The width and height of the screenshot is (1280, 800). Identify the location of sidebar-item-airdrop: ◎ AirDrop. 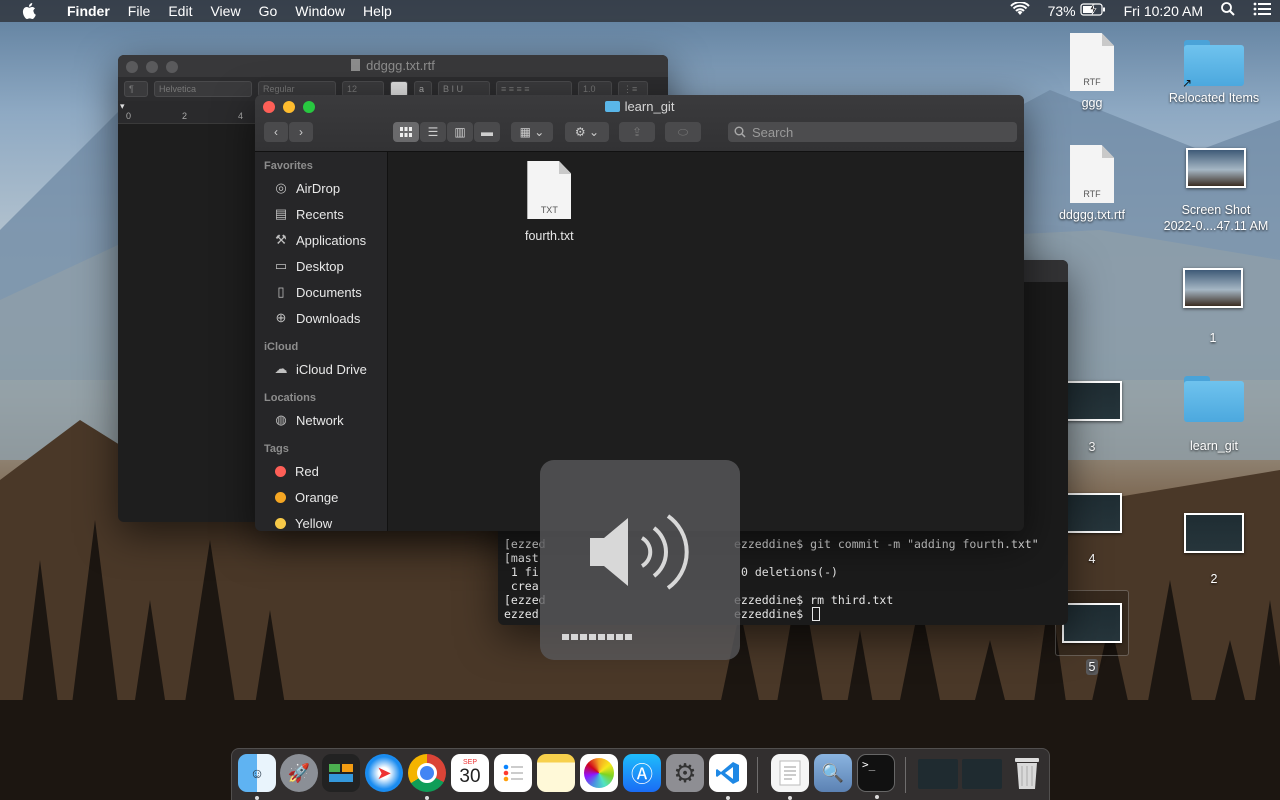
(321, 188).